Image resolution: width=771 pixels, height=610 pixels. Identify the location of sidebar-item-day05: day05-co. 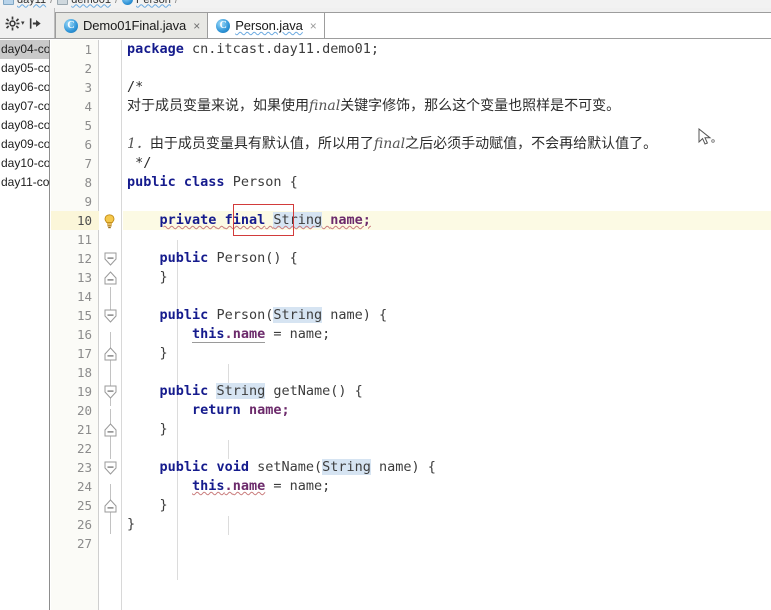
(24, 68).